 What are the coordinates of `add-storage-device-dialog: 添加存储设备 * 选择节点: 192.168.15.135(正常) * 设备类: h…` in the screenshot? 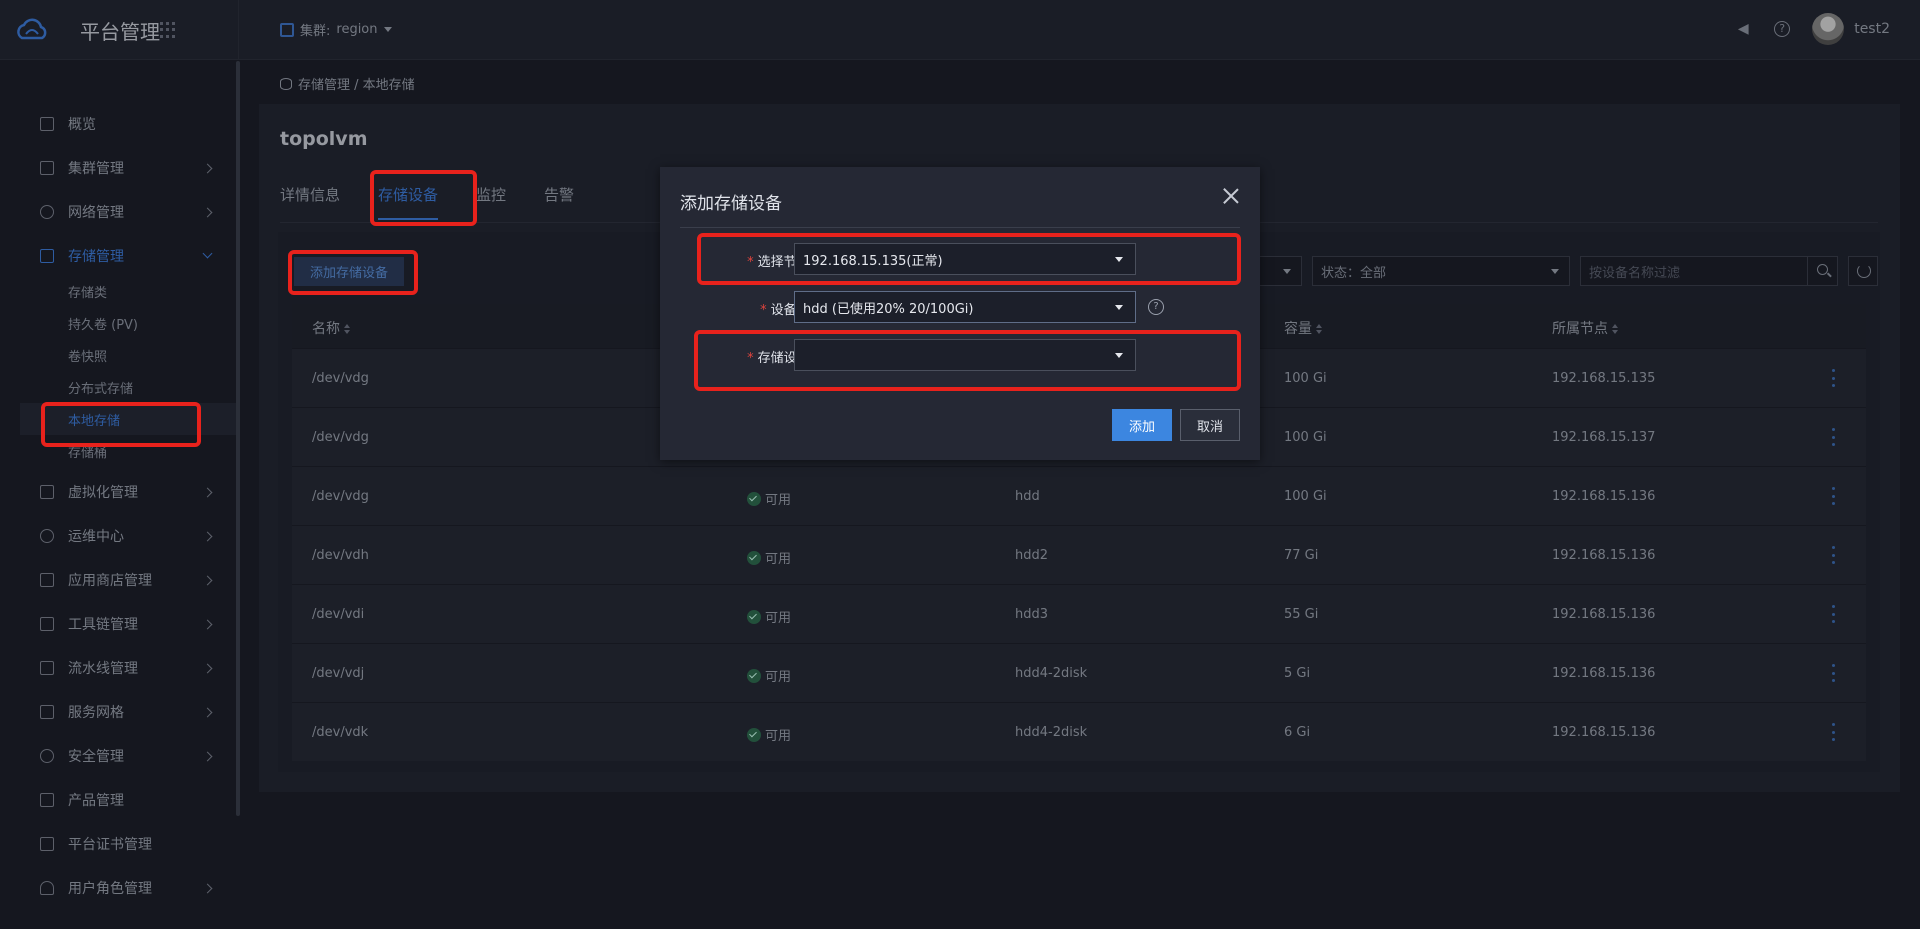 It's located at (960, 313).